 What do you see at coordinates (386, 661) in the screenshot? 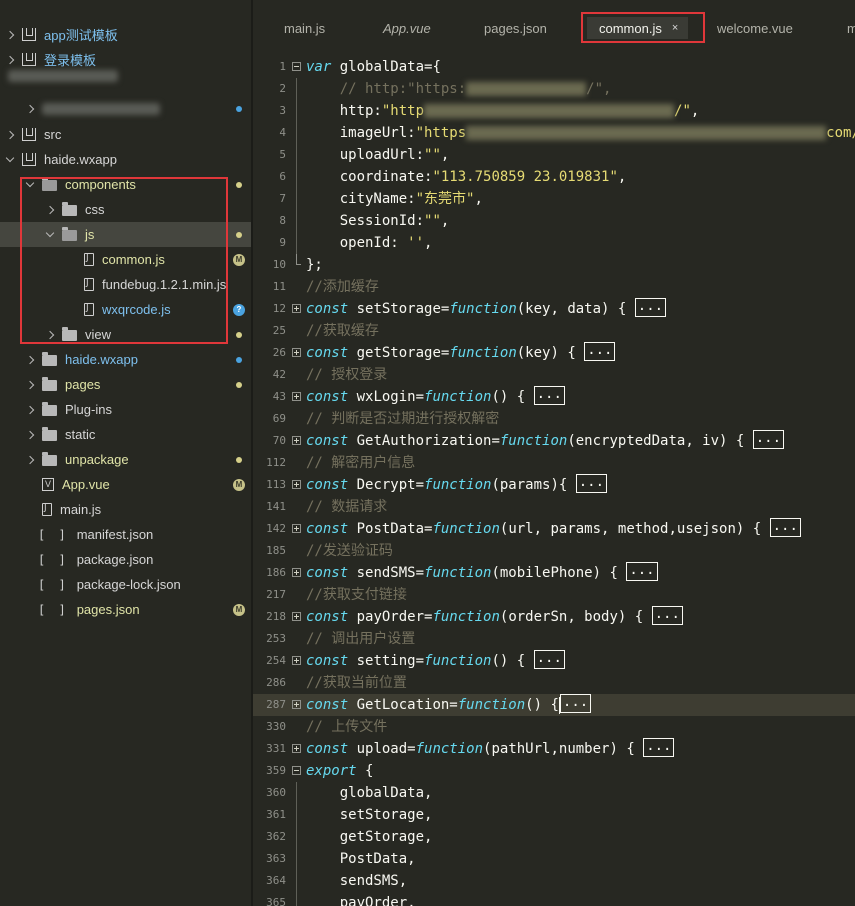
I see `code-token: setting=` at bounding box center [386, 661].